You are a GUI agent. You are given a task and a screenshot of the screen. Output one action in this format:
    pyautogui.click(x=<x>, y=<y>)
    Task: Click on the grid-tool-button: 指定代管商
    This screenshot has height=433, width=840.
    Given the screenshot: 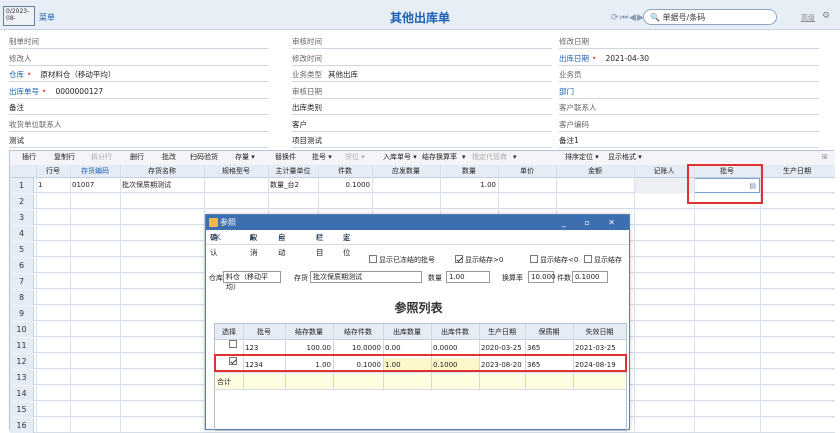 What is the action you would take?
    pyautogui.click(x=489, y=157)
    